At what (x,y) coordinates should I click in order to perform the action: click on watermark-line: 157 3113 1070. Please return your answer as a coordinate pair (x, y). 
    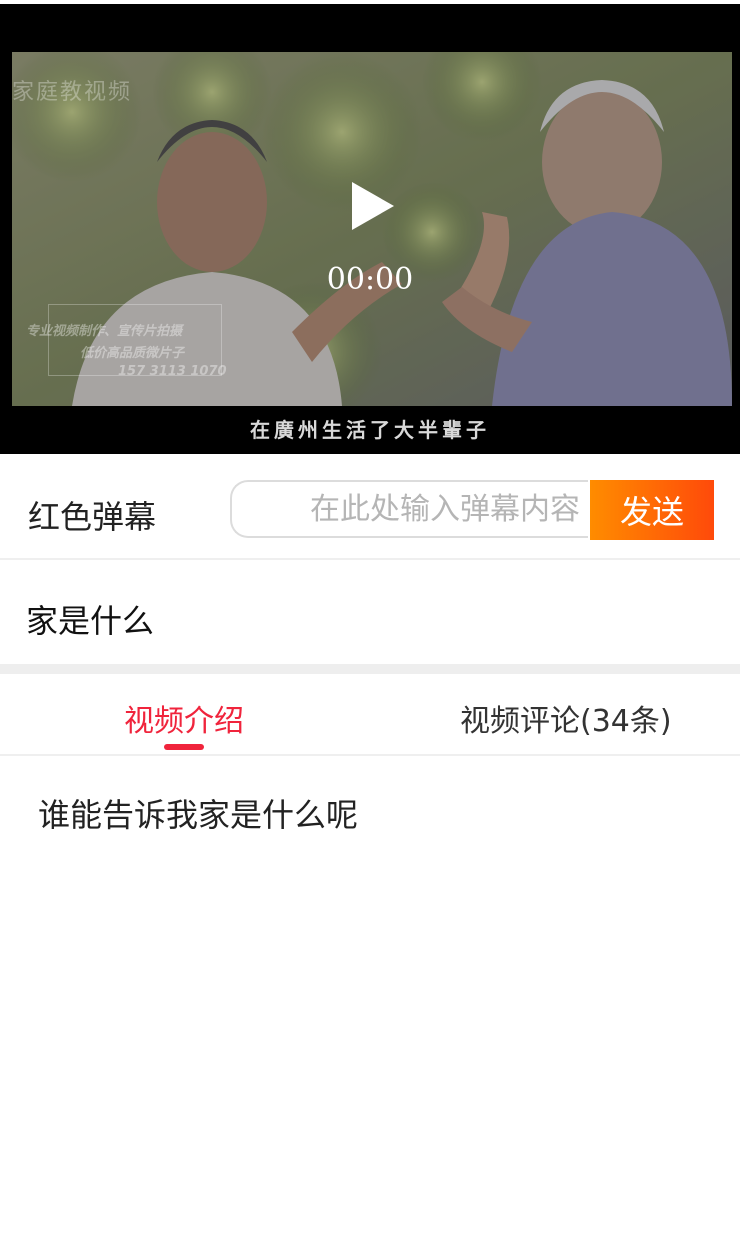
    Looking at the image, I should click on (172, 371).